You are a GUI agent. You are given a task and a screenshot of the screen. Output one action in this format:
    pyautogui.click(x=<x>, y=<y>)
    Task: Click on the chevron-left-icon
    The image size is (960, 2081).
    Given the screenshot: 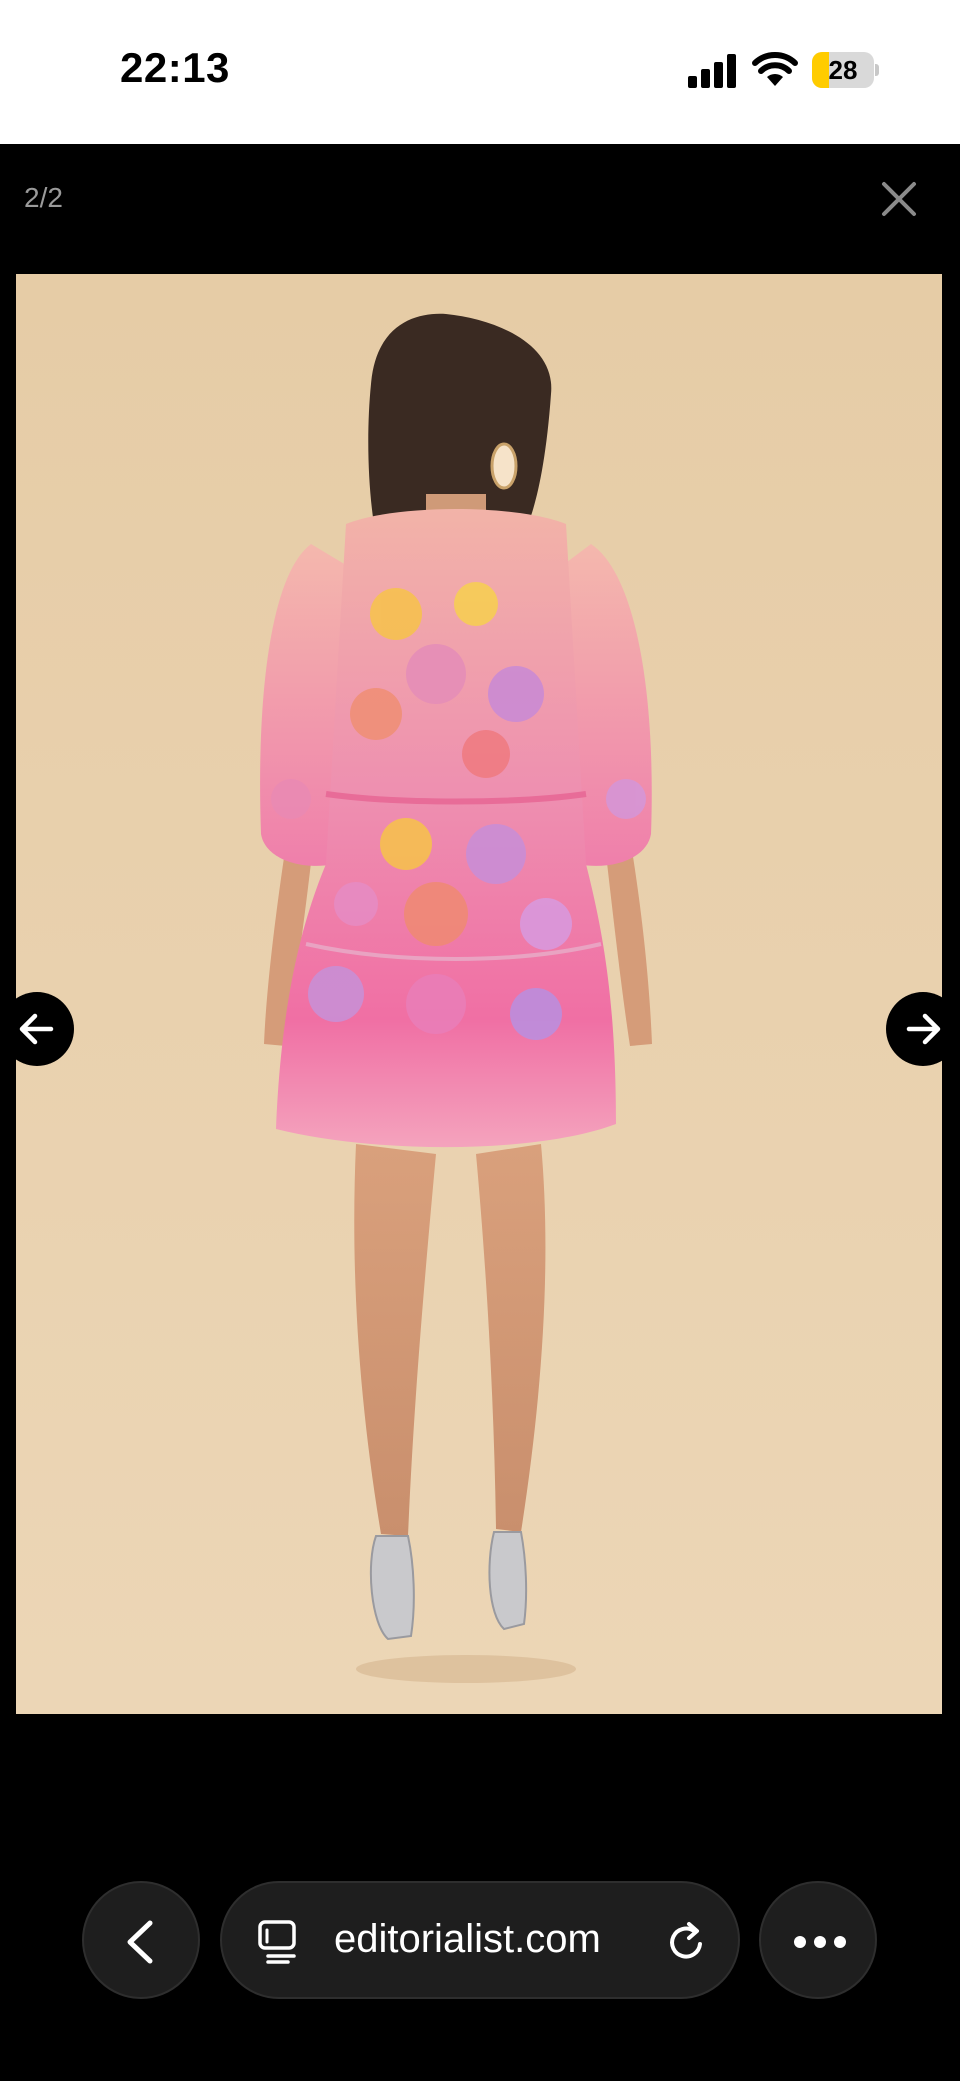 What is the action you would take?
    pyautogui.click(x=140, y=1942)
    